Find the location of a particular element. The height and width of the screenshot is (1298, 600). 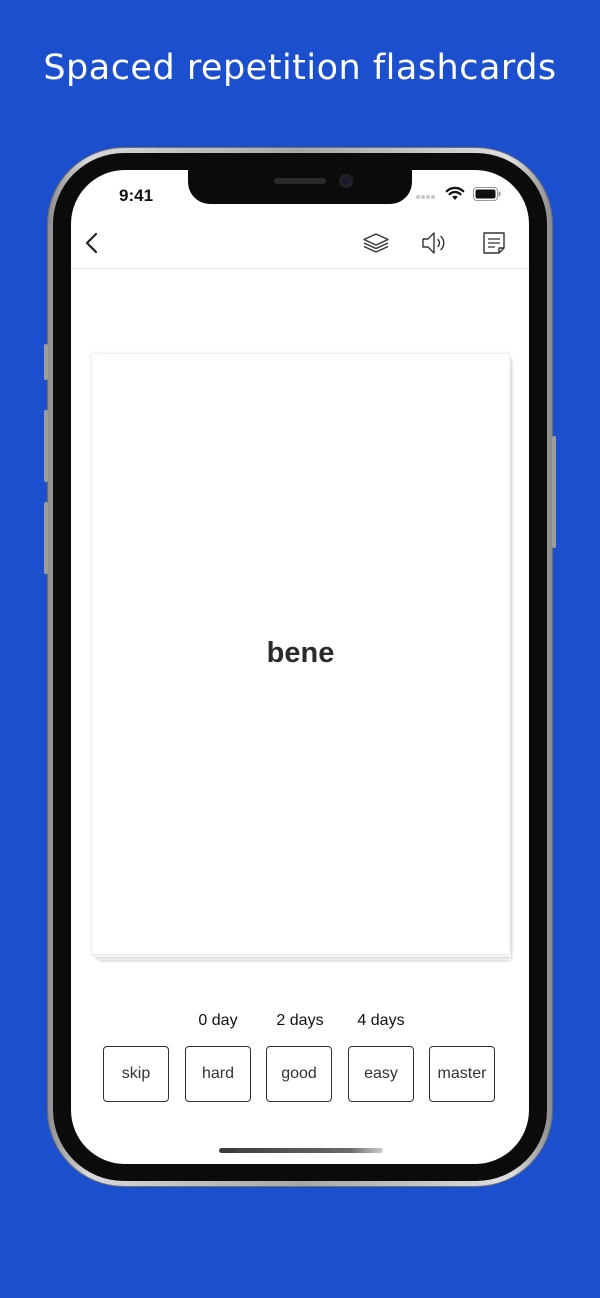

front-camera is located at coordinates (346, 181).